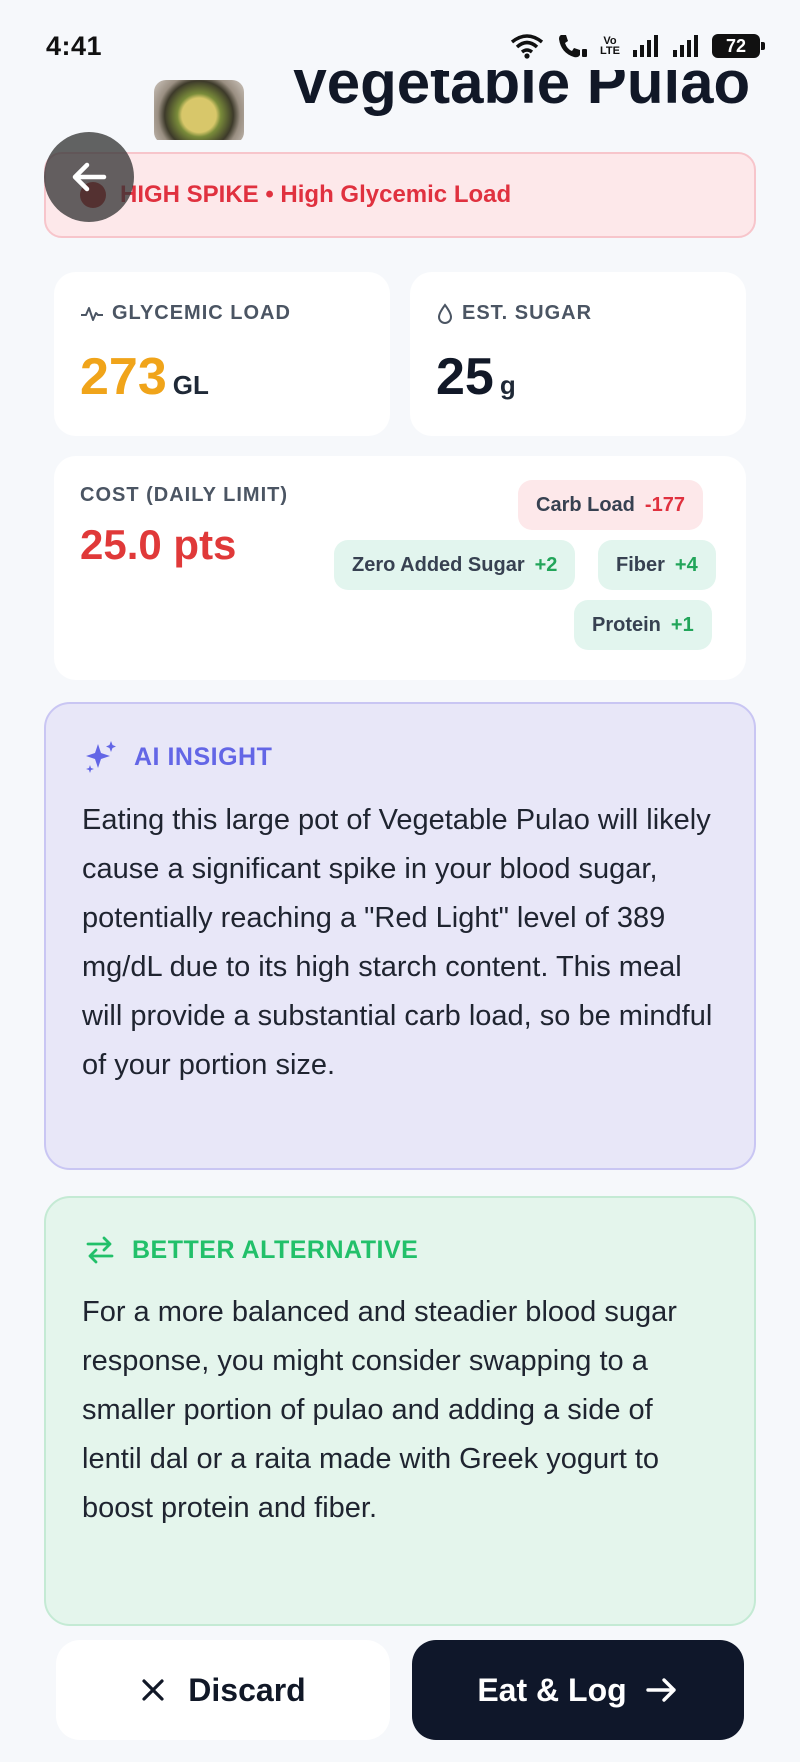 This screenshot has width=800, height=1762. Describe the element at coordinates (199, 110) in the screenshot. I see `dish-thumbnail` at that location.